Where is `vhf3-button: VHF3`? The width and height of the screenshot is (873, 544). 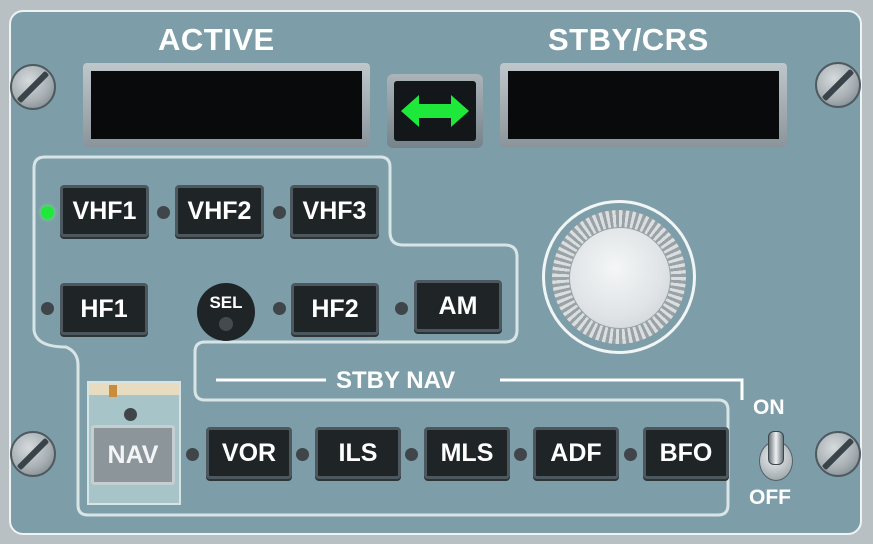
vhf3-button: VHF3 is located at coordinates (334, 211).